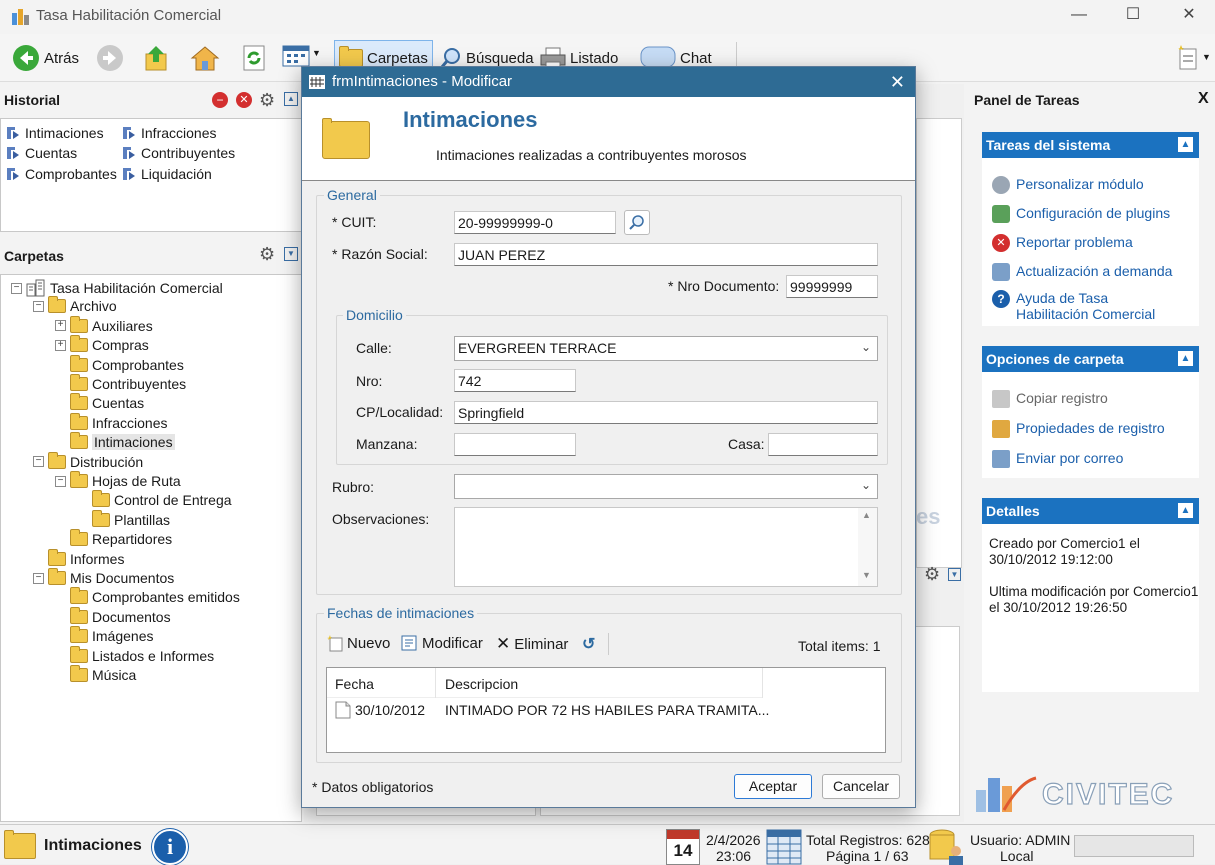 The width and height of the screenshot is (1215, 865). What do you see at coordinates (666, 486) in the screenshot?
I see `rubro-select: ⌄` at bounding box center [666, 486].